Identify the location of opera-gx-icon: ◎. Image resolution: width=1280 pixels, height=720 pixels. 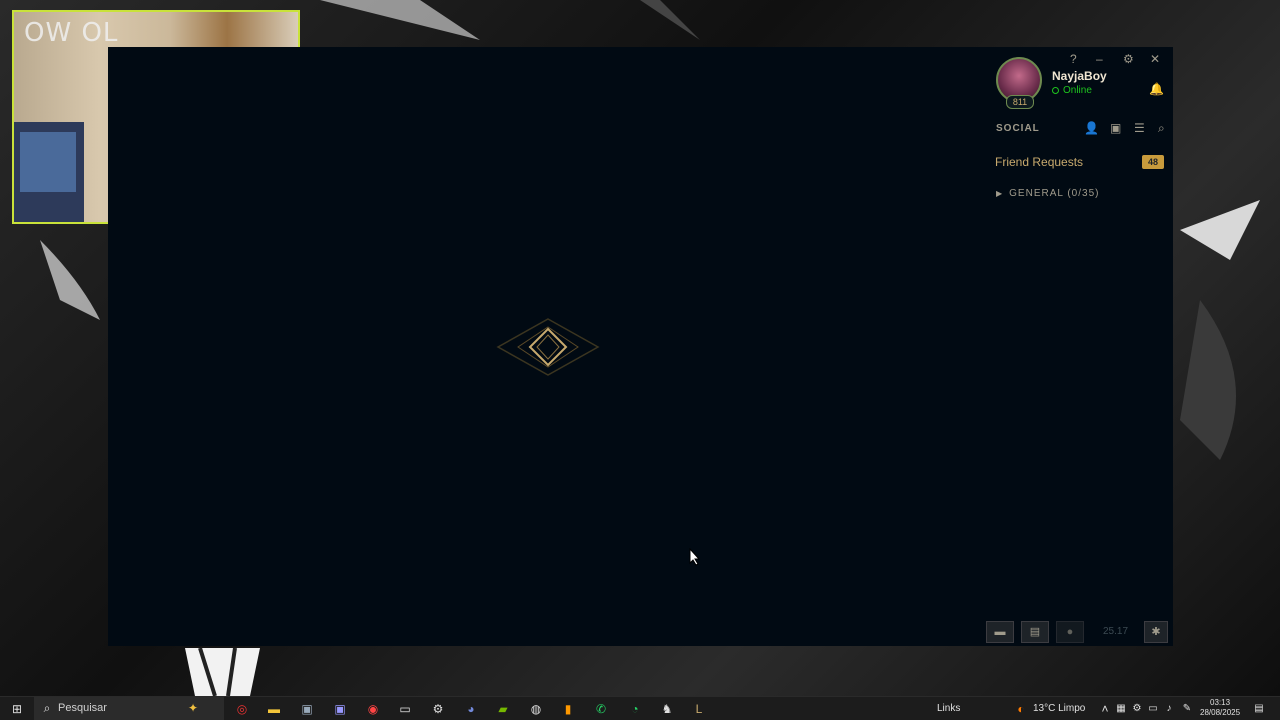
(242, 709).